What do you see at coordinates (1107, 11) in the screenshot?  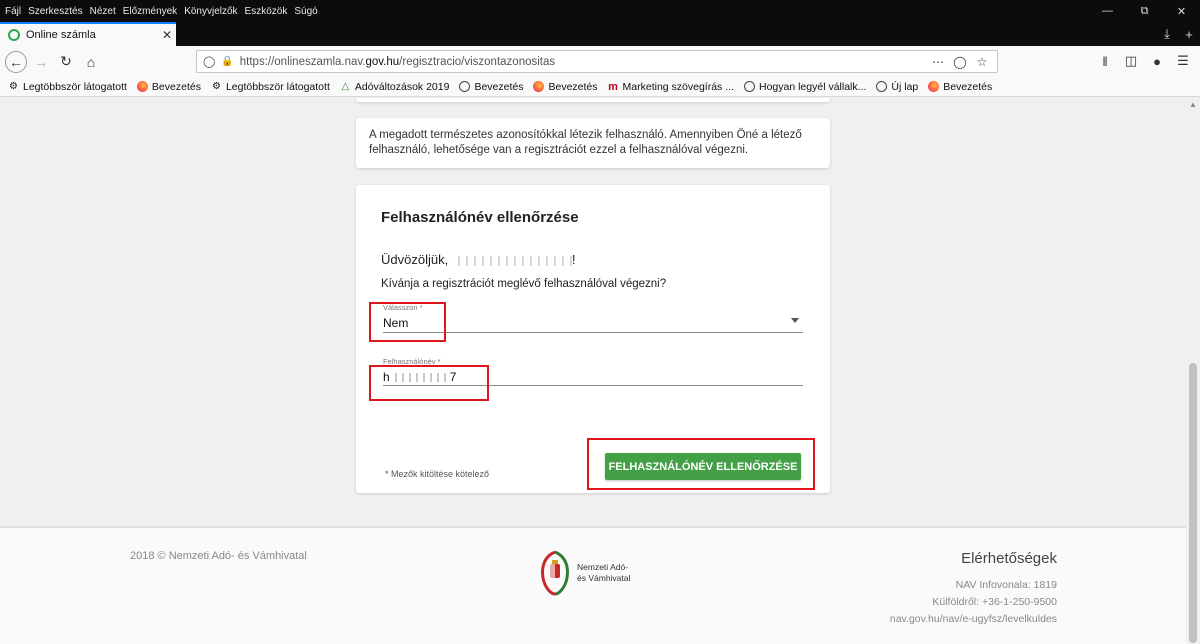 I see `minimize-icon: —` at bounding box center [1107, 11].